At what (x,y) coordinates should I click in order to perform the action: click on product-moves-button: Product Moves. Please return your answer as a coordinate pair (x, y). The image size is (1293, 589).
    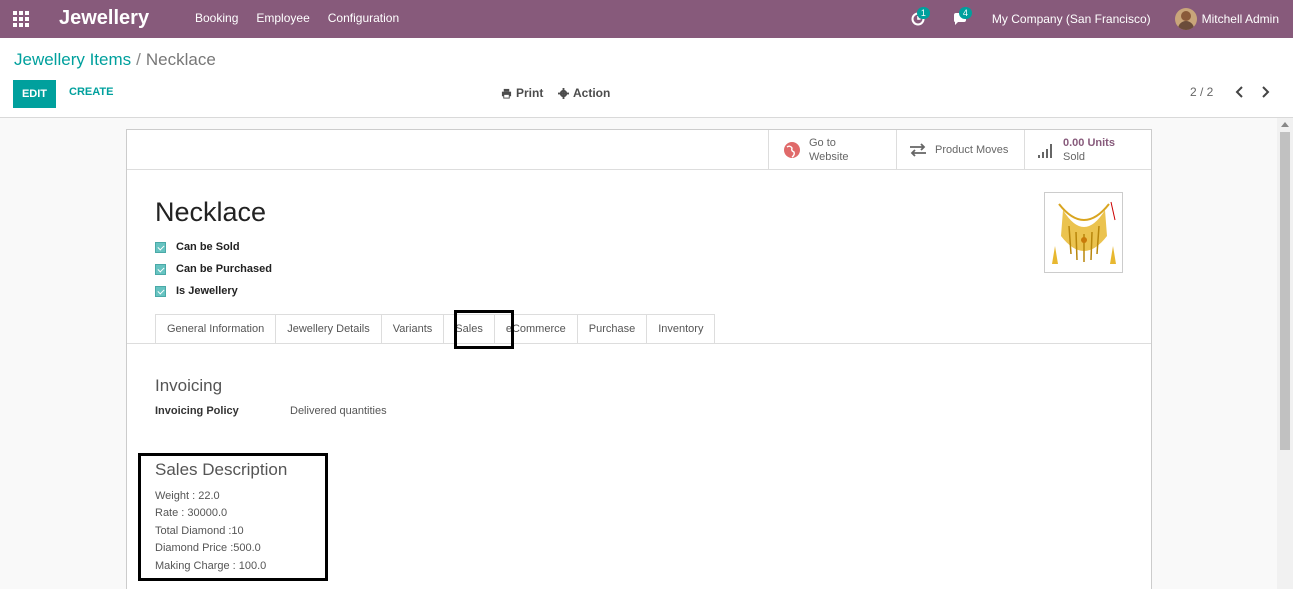
    Looking at the image, I should click on (960, 149).